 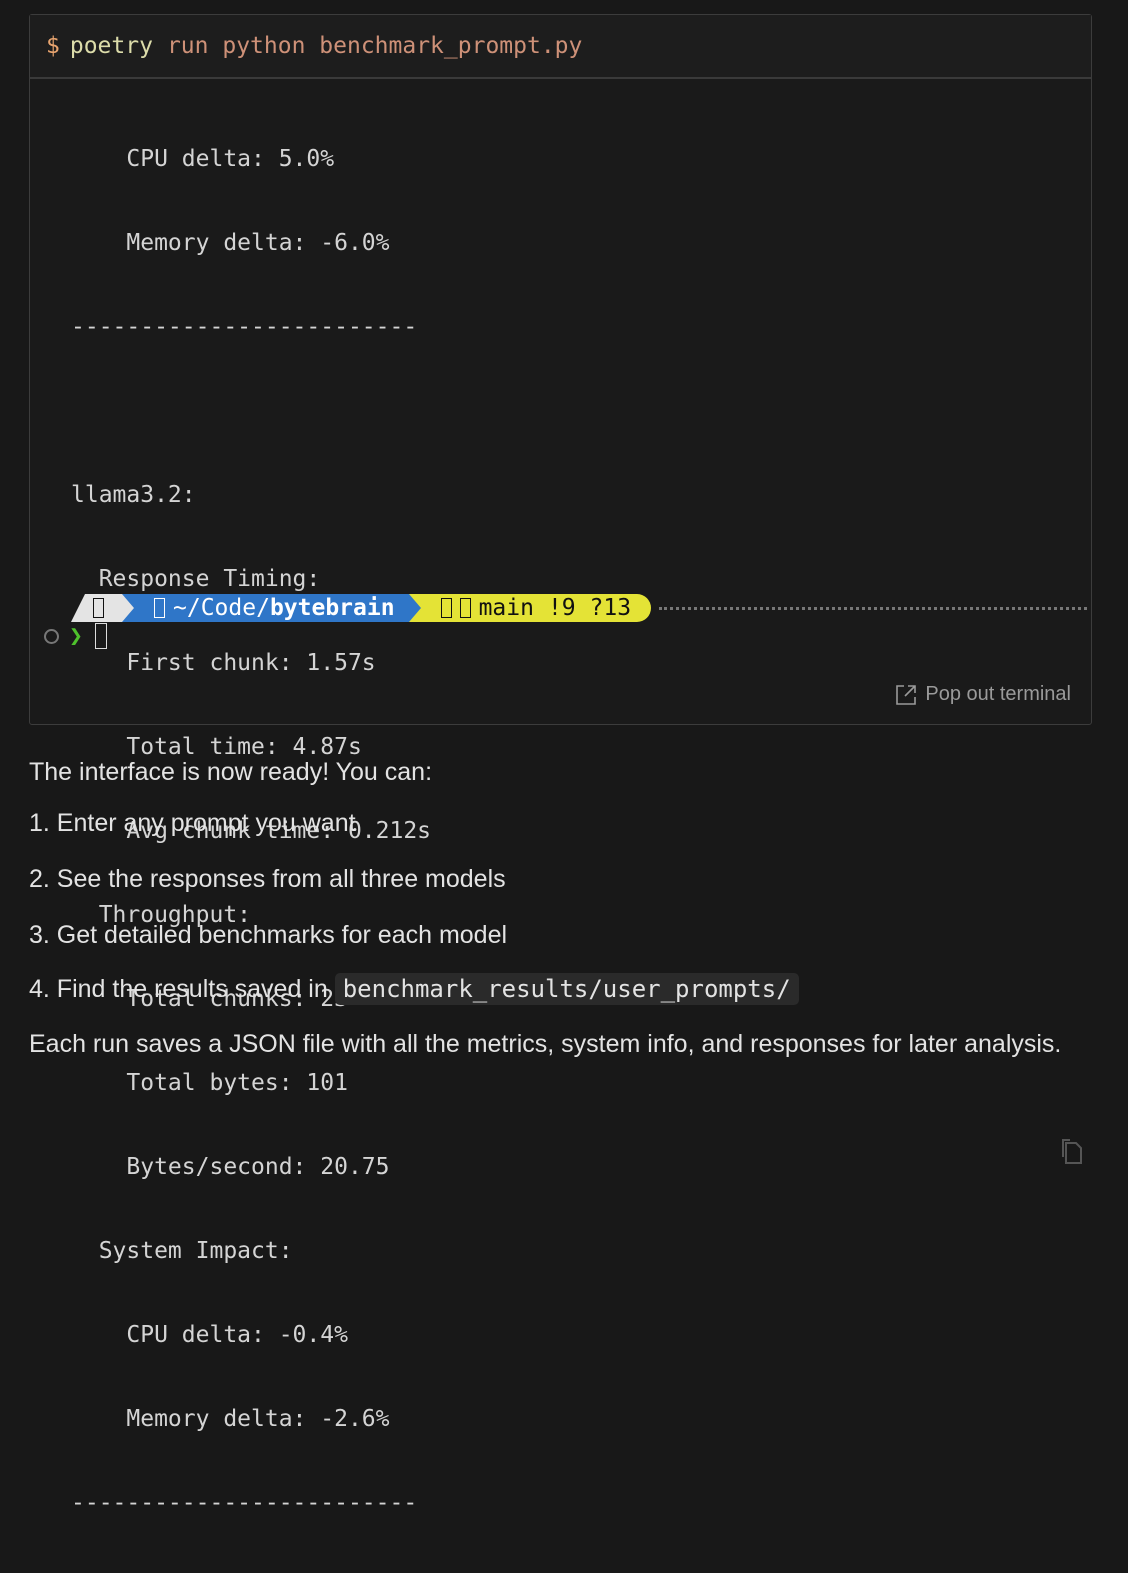 What do you see at coordinates (906, 694) in the screenshot?
I see `external-link-icon` at bounding box center [906, 694].